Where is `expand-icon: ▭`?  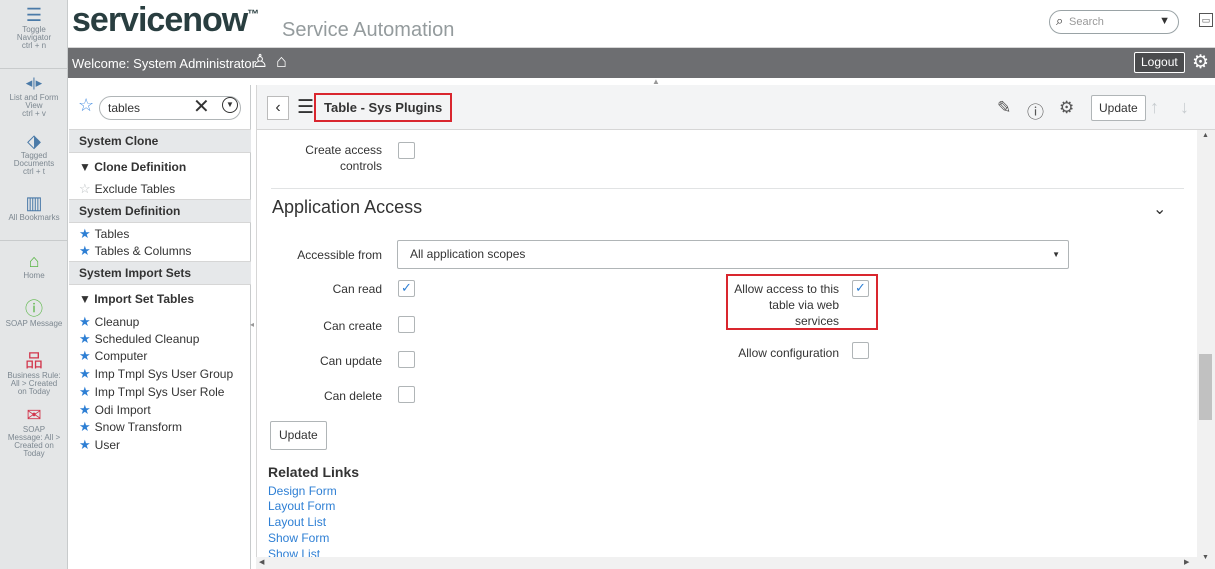 expand-icon: ▭ is located at coordinates (1206, 20).